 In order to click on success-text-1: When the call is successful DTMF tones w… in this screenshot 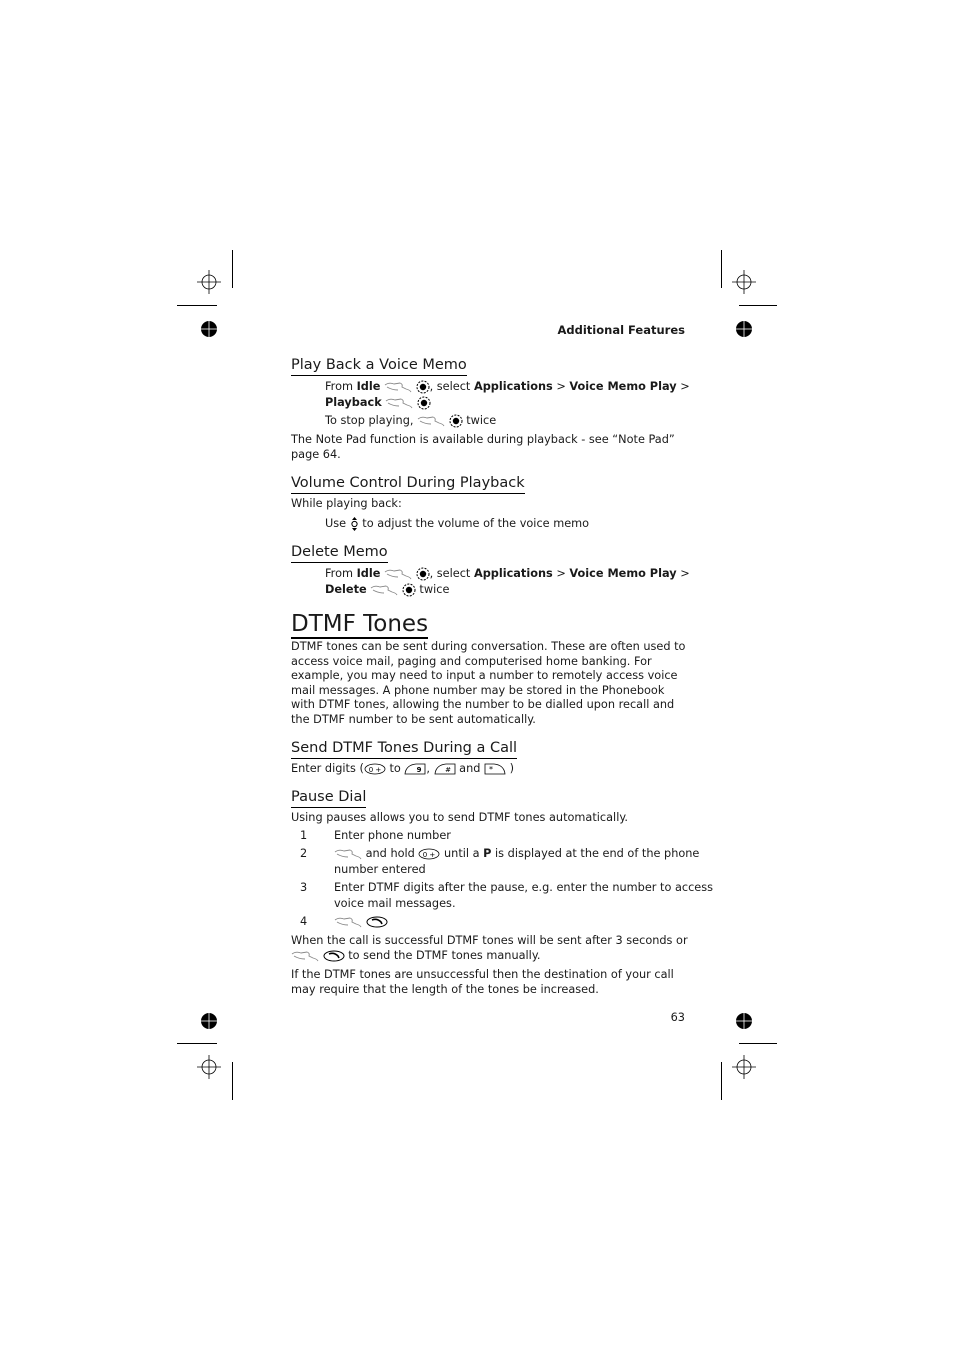, I will do `click(489, 940)`.